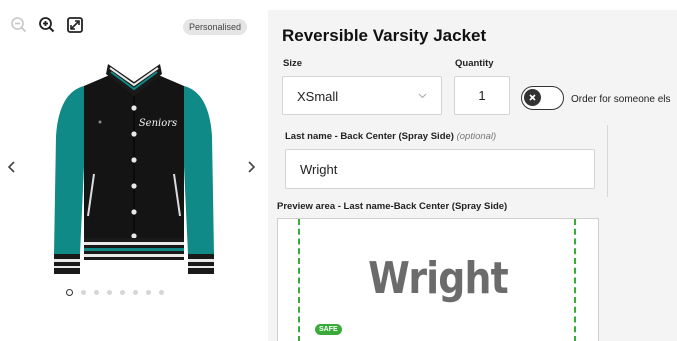 This screenshot has width=677, height=341. What do you see at coordinates (115, 292) in the screenshot?
I see `image-carousel-dots` at bounding box center [115, 292].